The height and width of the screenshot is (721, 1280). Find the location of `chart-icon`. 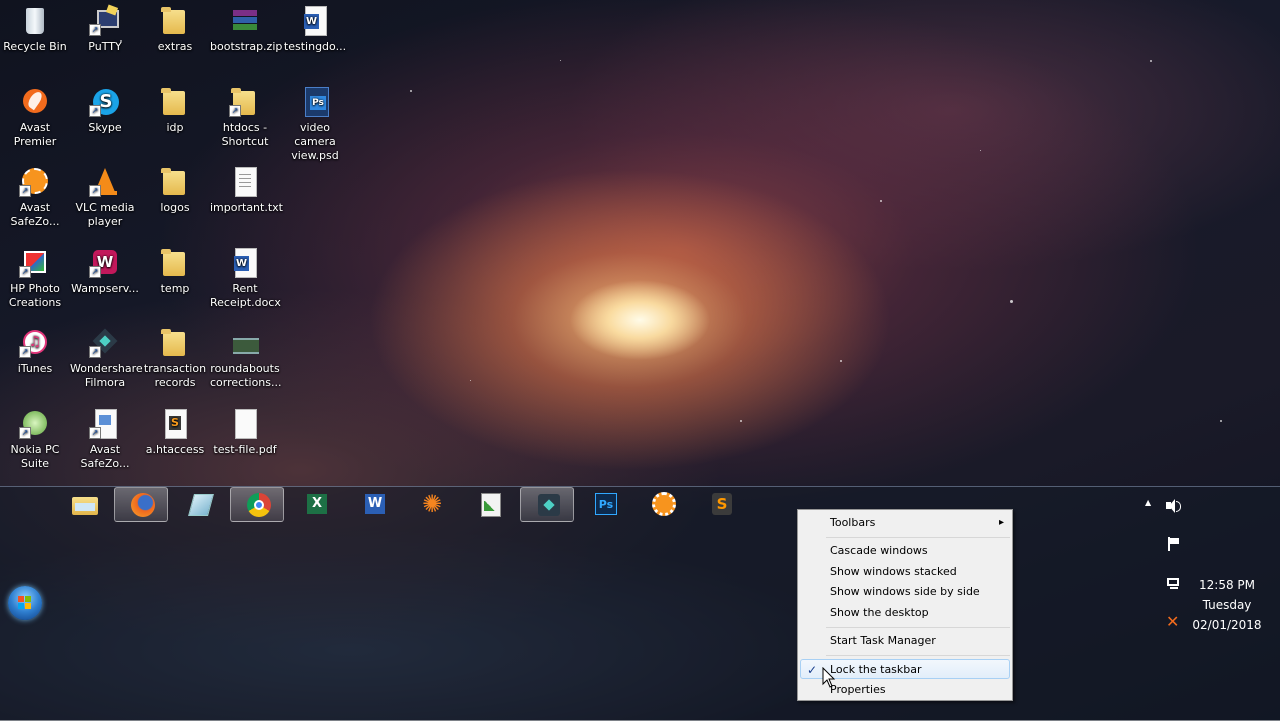

chart-icon is located at coordinates (490, 504).